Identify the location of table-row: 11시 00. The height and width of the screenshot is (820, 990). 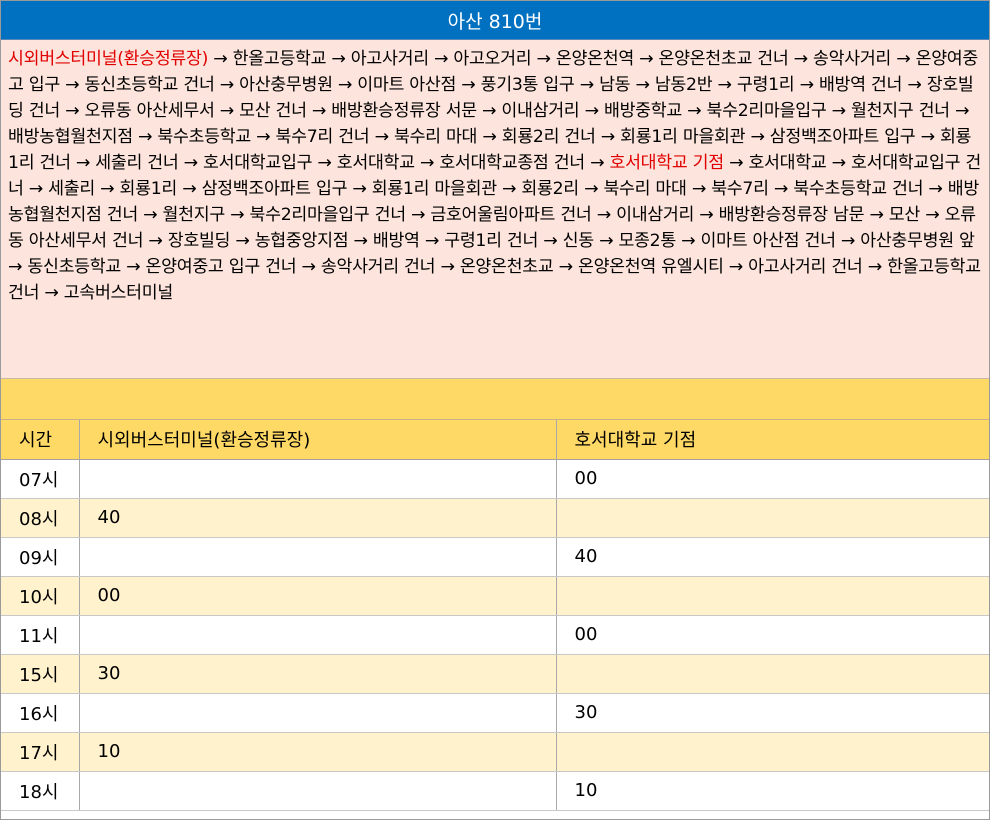
(495, 635).